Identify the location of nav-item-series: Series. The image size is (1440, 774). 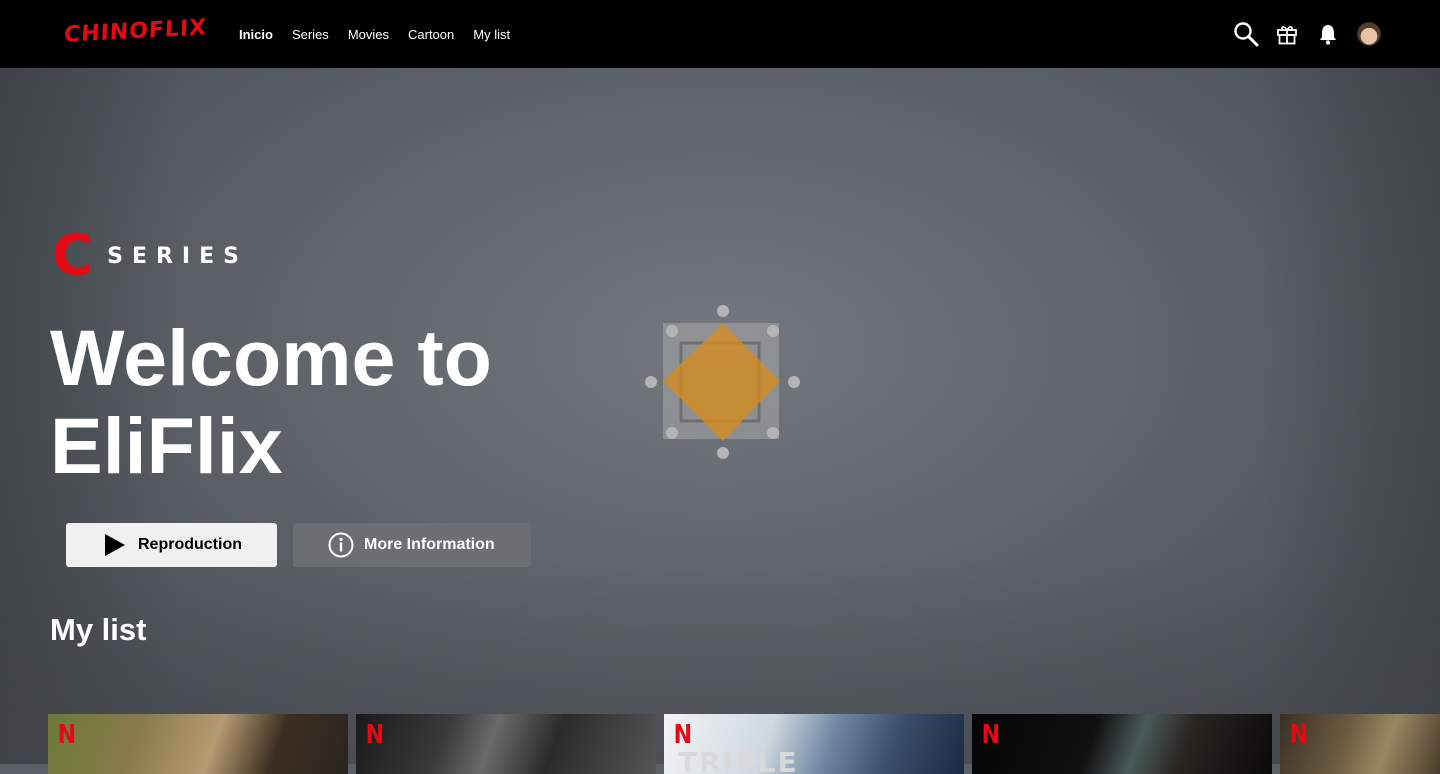
(310, 34).